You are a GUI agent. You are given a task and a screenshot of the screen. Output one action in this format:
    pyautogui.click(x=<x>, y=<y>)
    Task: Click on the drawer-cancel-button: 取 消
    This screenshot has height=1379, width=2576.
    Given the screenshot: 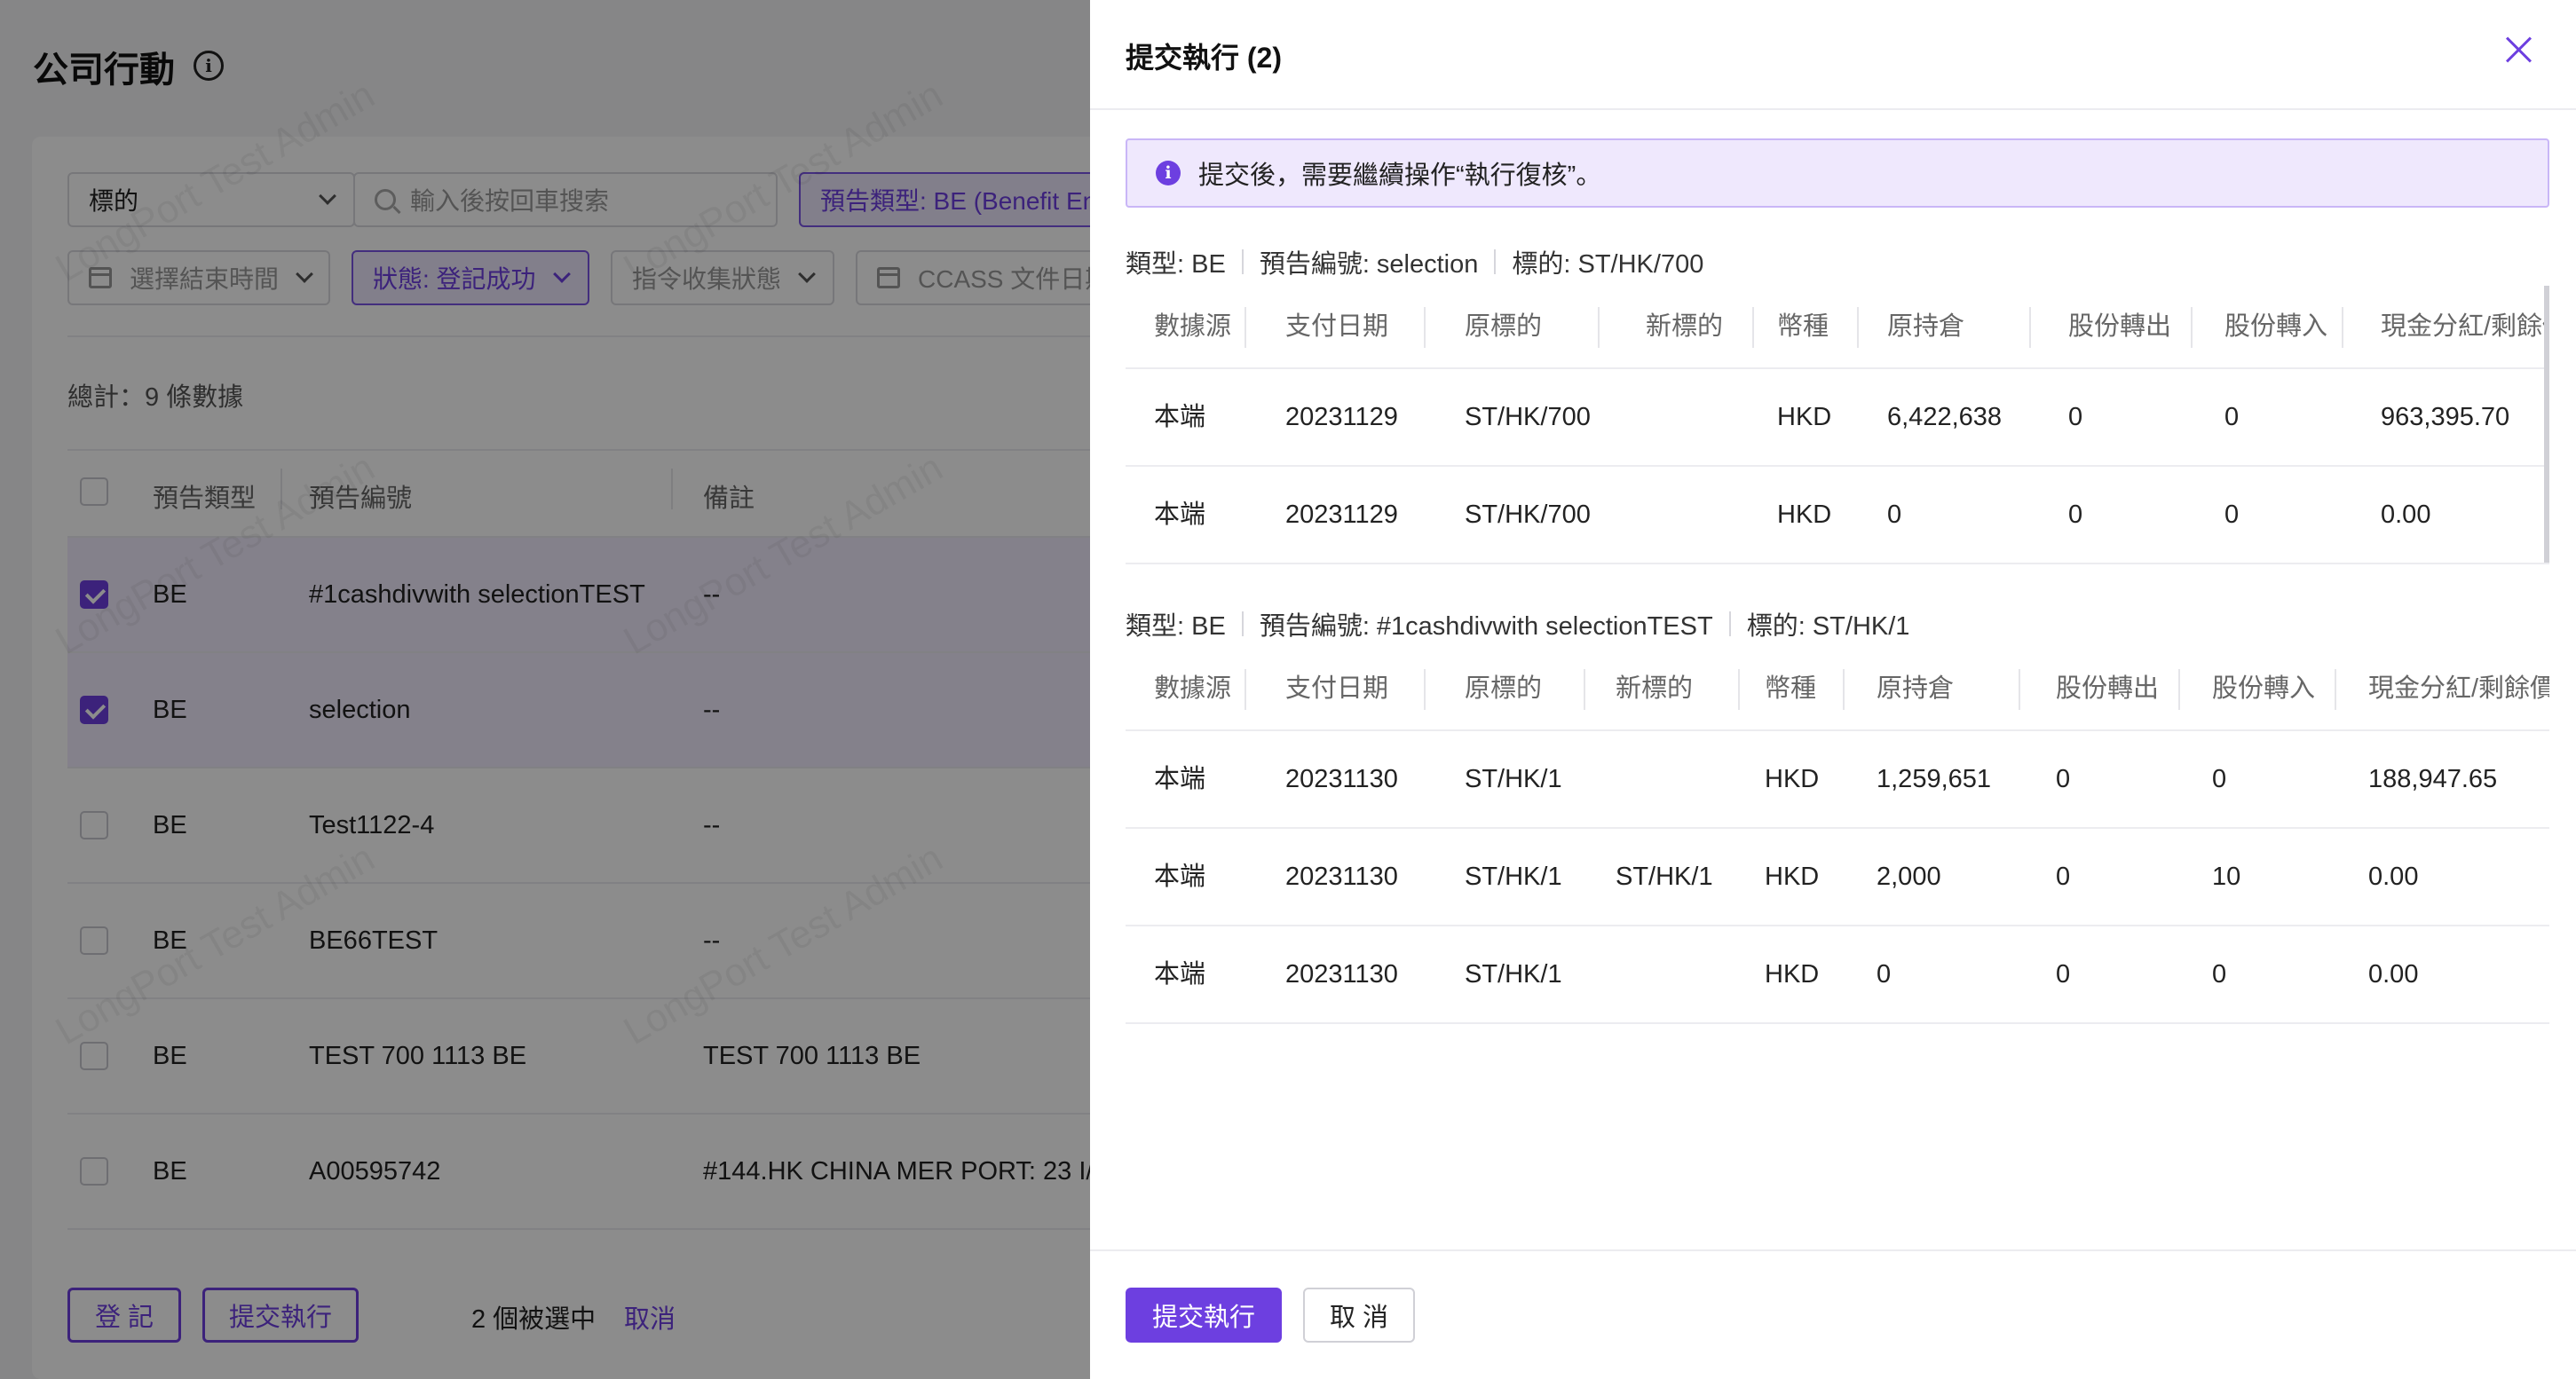 What is the action you would take?
    pyautogui.click(x=1359, y=1316)
    